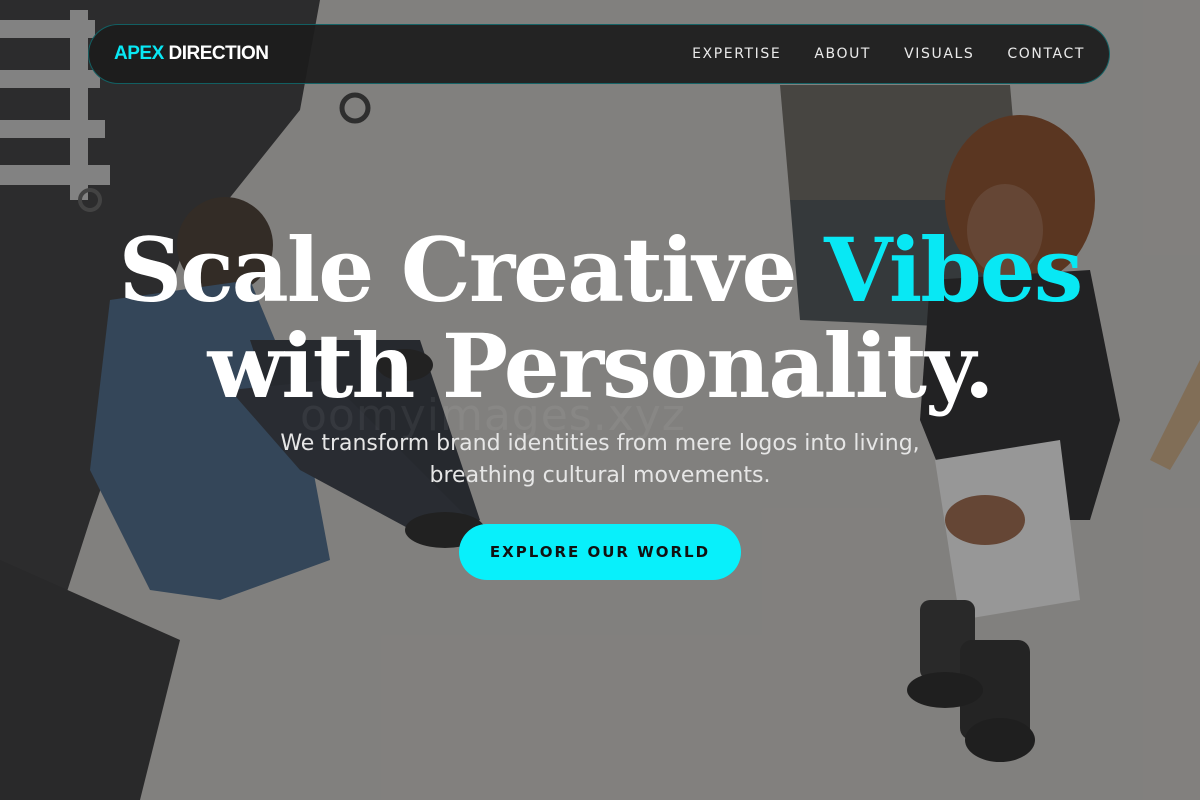  Describe the element at coordinates (219, 53) in the screenshot. I see `brand-rest-word: DIRECTION` at that location.